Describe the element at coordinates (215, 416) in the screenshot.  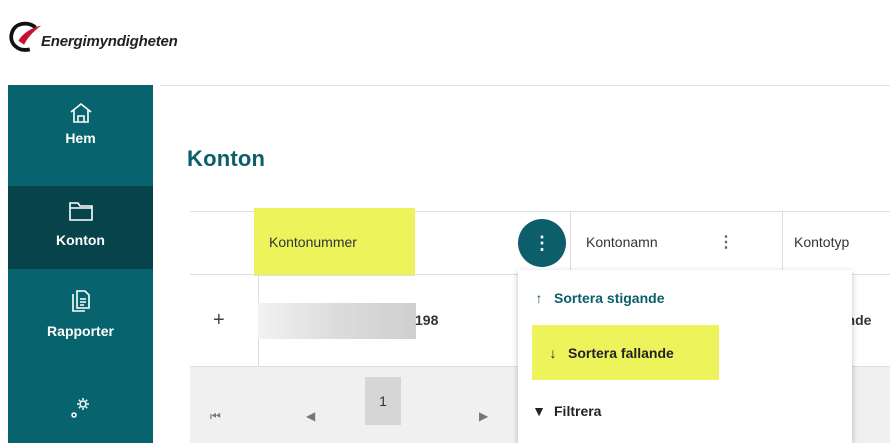
I see `first-page-icon: ⏮` at that location.